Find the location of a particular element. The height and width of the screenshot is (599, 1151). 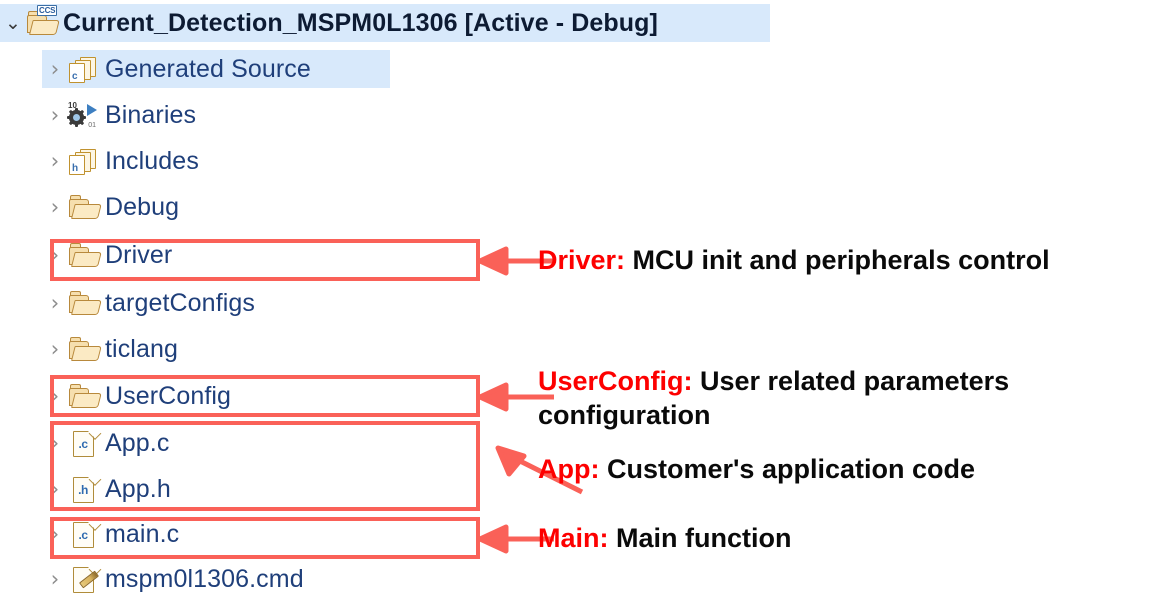

annotation-app: App: Customer's application code is located at coordinates (756, 469).